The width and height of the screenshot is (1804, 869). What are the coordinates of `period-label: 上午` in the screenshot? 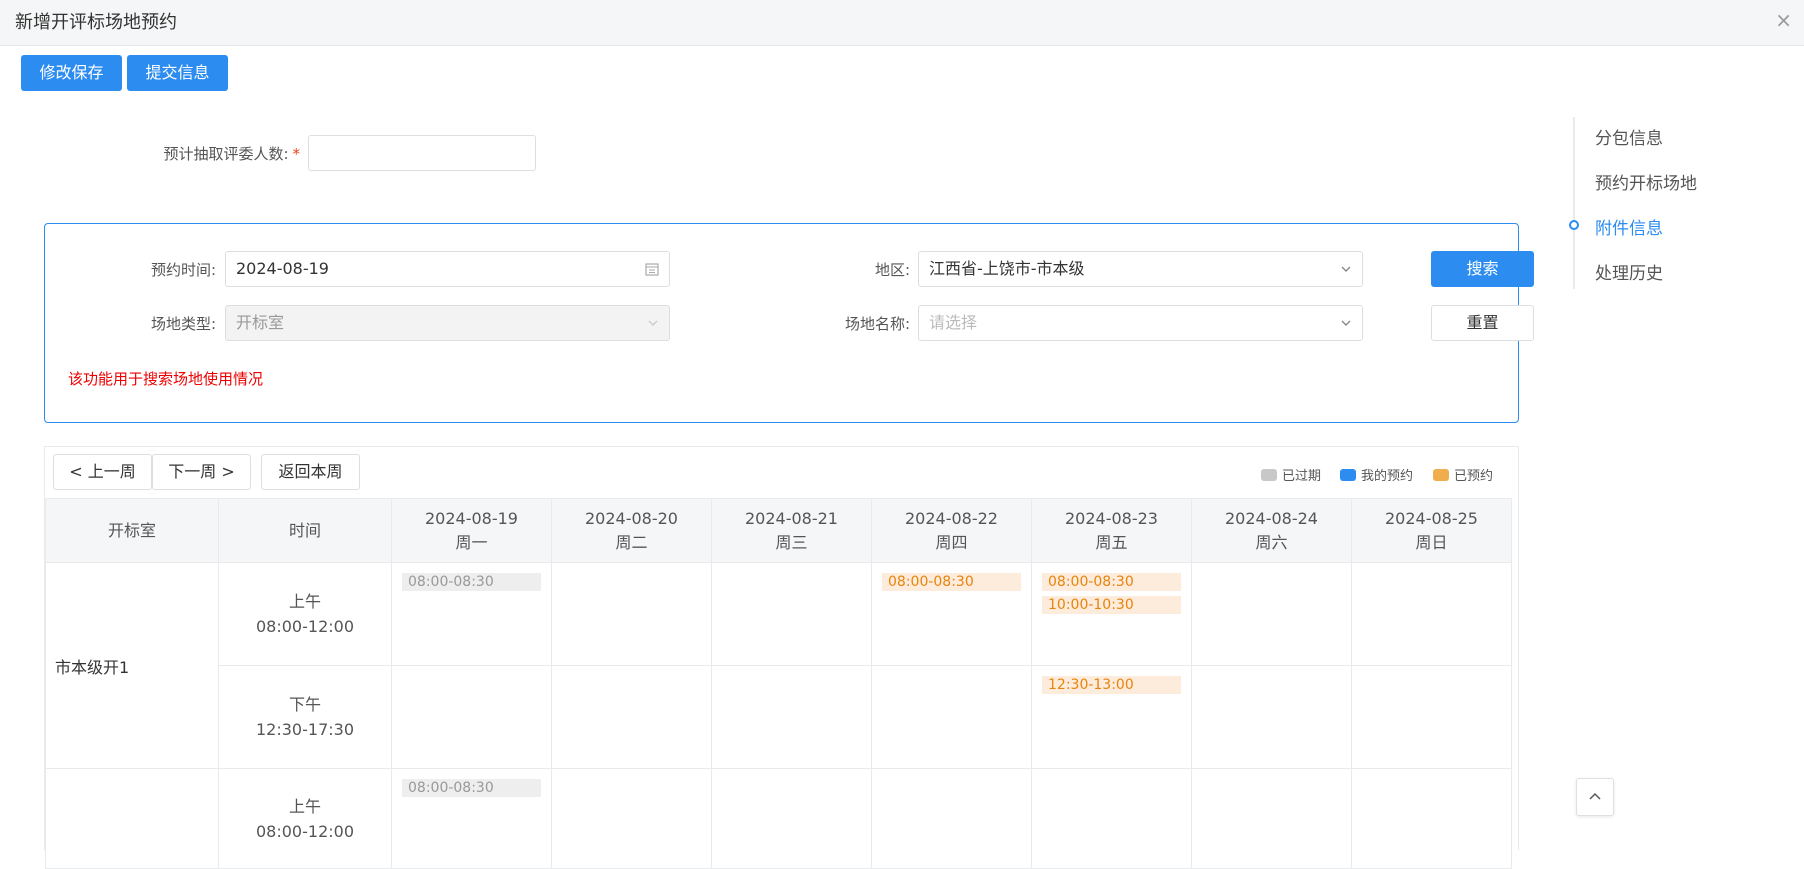 It's located at (304, 806).